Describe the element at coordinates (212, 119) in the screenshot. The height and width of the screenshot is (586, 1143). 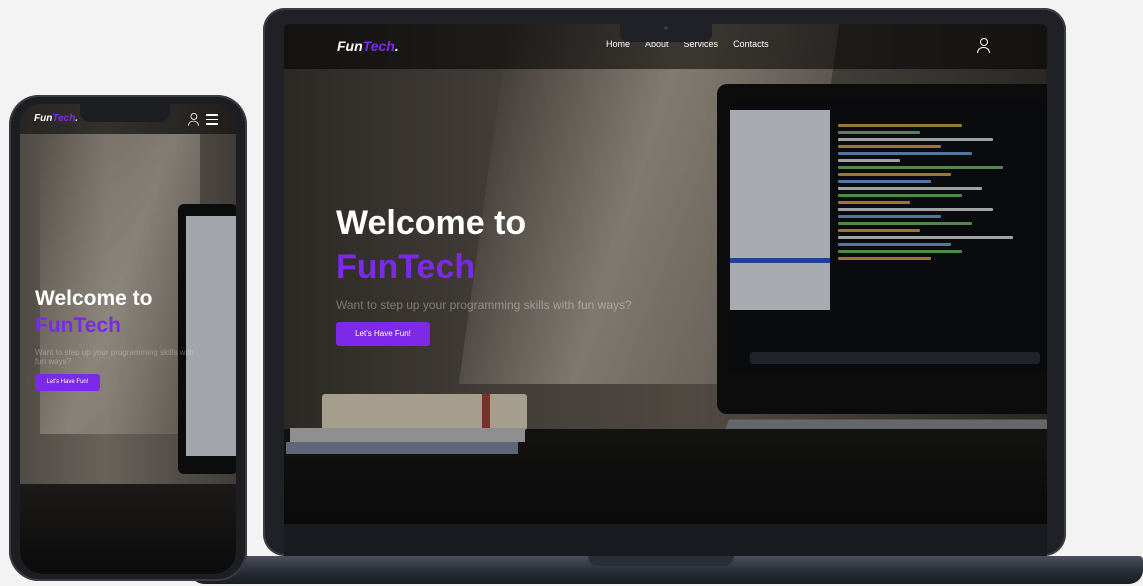
I see `hamburger-menu-icon` at that location.